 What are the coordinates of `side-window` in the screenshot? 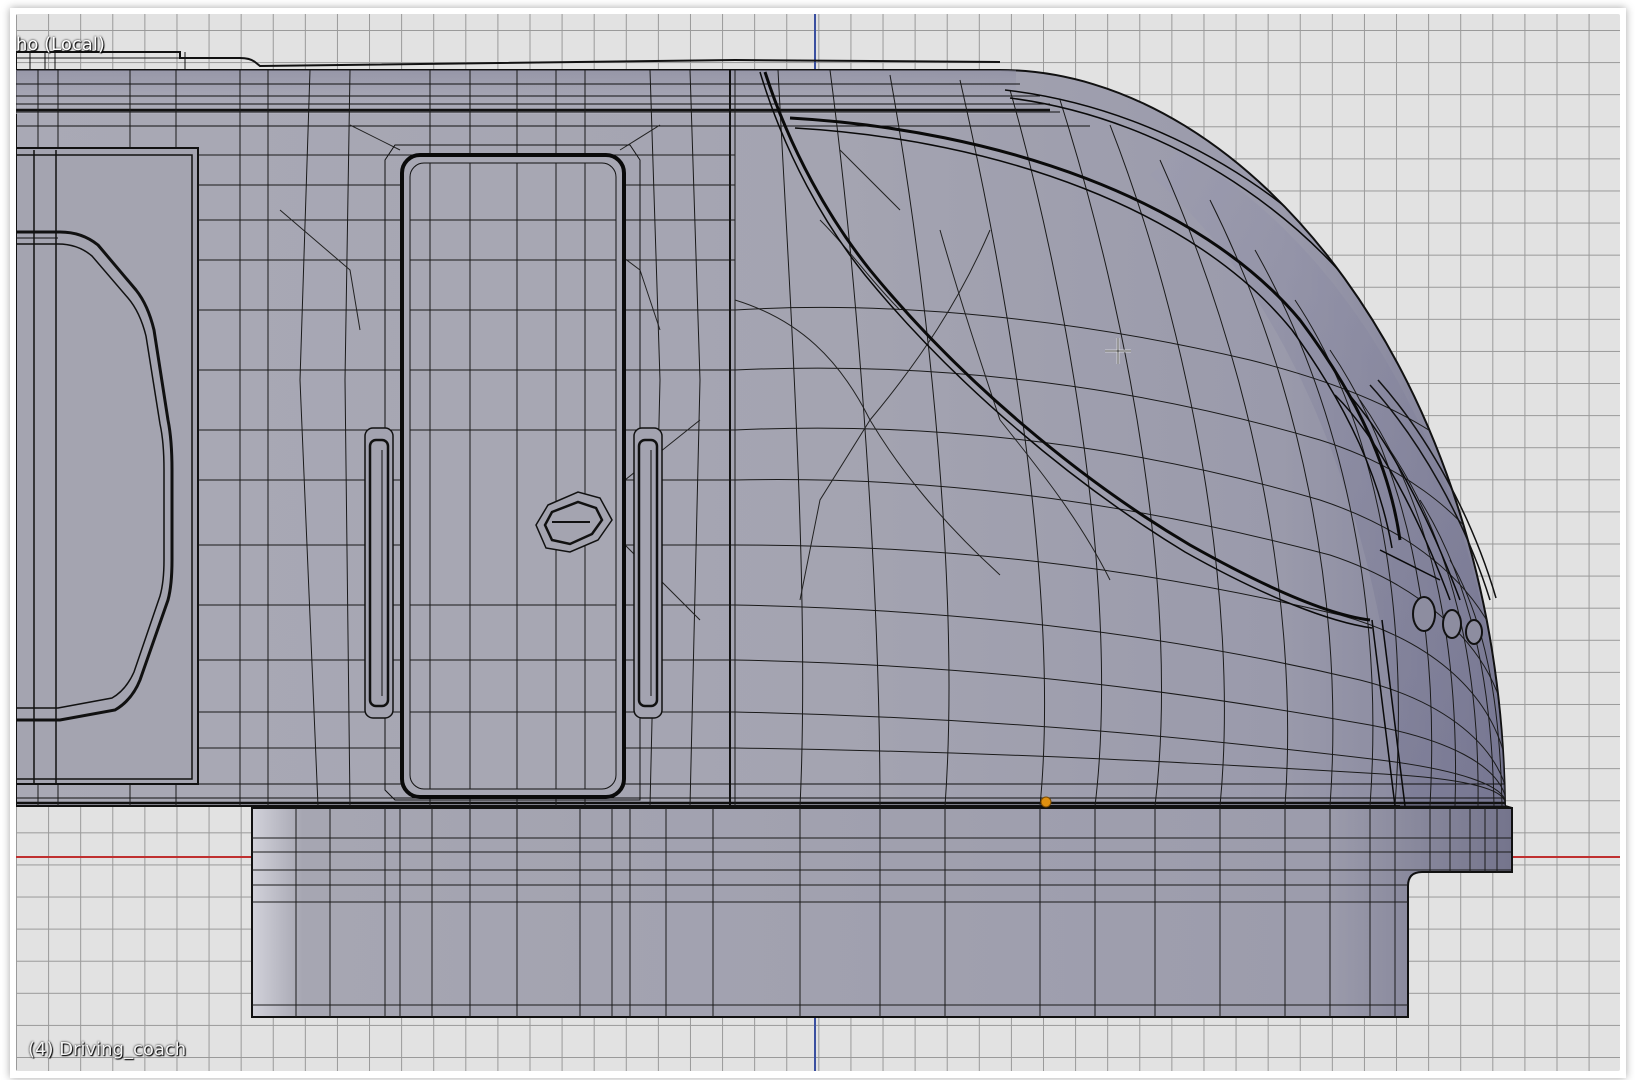 It's located at (107, 466).